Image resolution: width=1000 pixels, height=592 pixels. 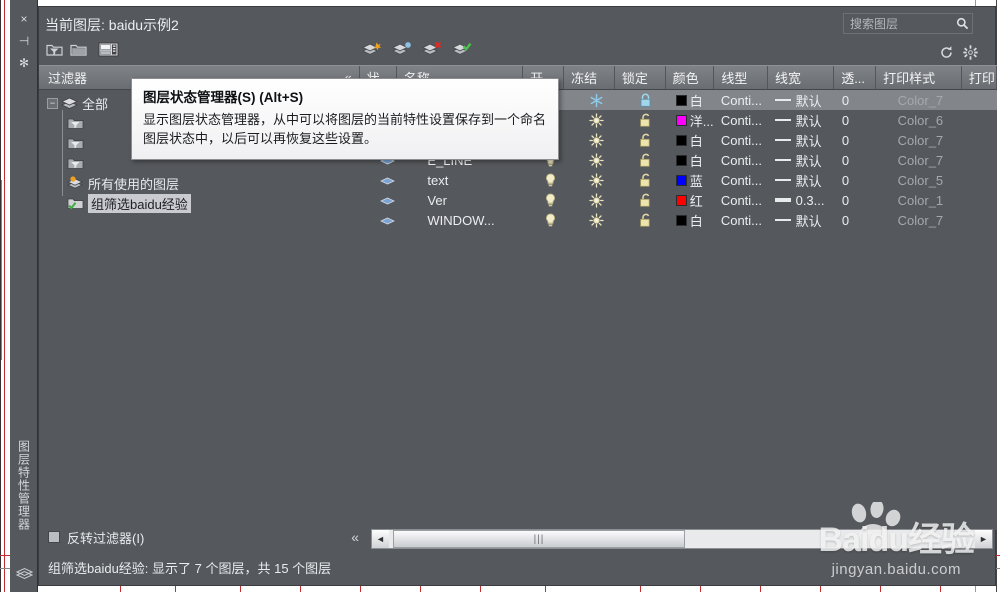 What do you see at coordinates (589, 77) in the screenshot?
I see `column-header-freeze: 冻结` at bounding box center [589, 77].